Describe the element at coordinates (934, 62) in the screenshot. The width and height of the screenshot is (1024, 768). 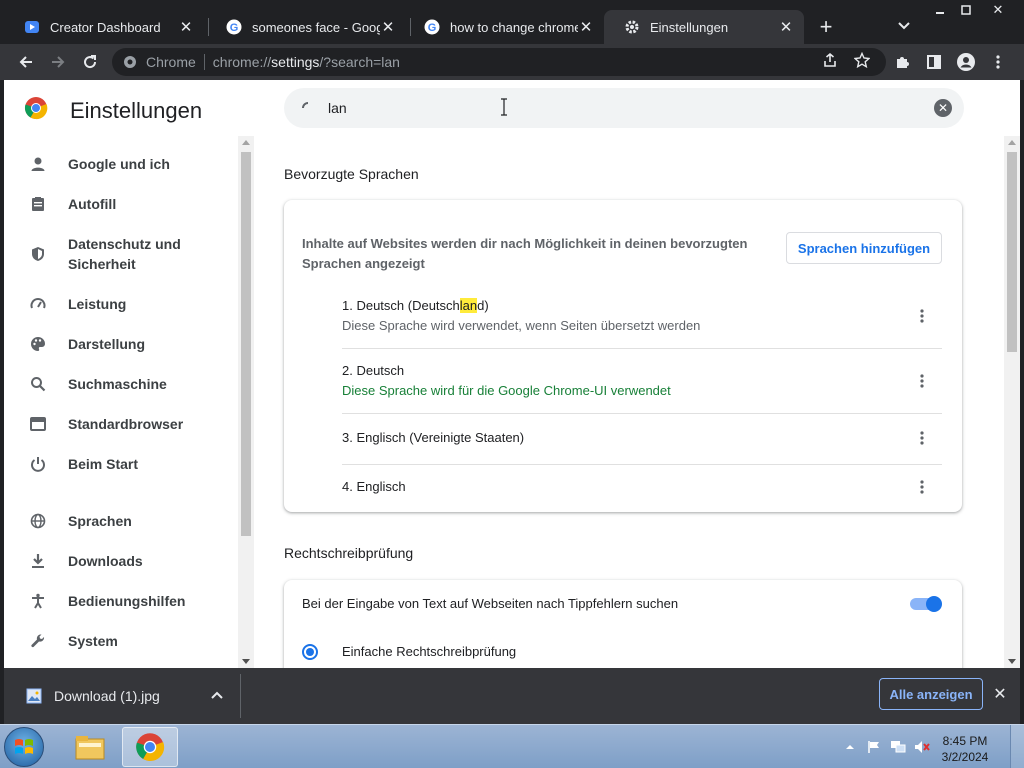
I see `side-panel-icon` at that location.